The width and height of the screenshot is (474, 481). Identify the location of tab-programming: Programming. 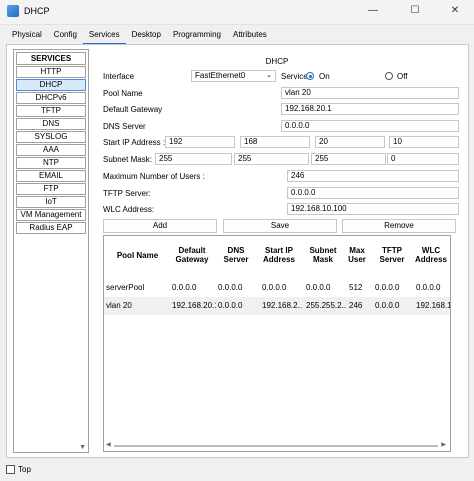
(197, 35).